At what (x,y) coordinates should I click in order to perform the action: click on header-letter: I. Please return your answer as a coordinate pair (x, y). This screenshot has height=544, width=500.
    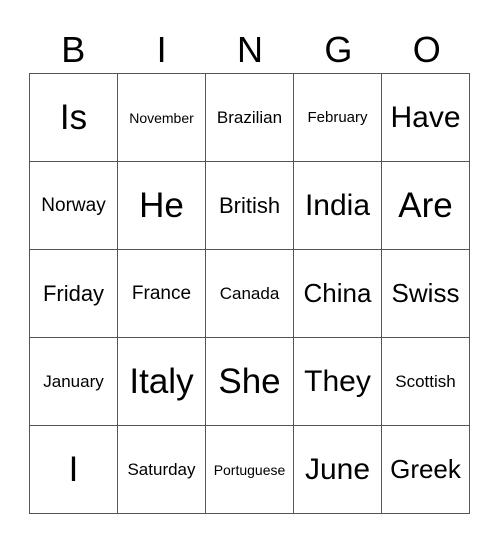
    Looking at the image, I should click on (161, 49).